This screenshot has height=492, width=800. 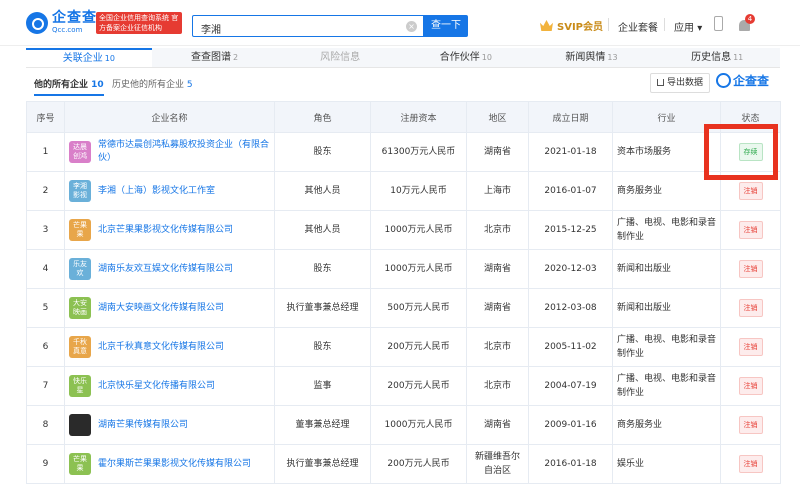 What do you see at coordinates (497, 464) in the screenshot?
I see `region-cell: 新疆维吾尔自治区` at bounding box center [497, 464].